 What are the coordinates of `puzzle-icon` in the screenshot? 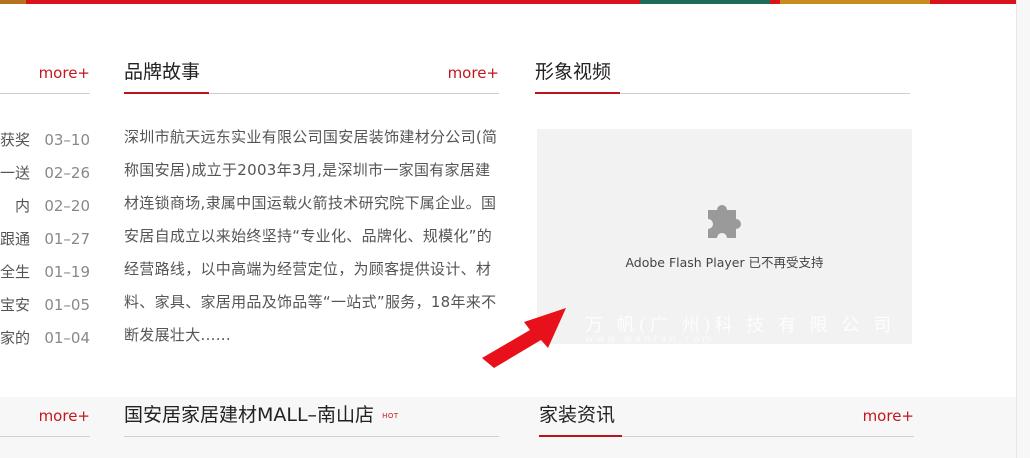 It's located at (724, 221).